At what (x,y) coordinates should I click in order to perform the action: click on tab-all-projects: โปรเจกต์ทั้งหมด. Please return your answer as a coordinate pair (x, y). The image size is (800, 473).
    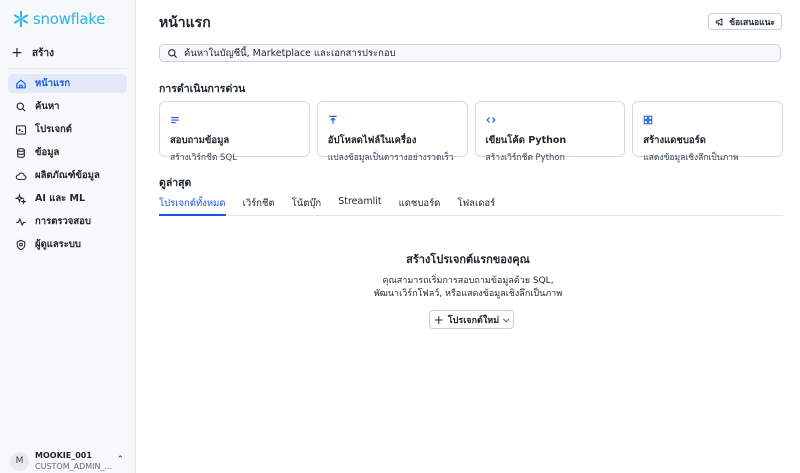
    Looking at the image, I should click on (192, 206).